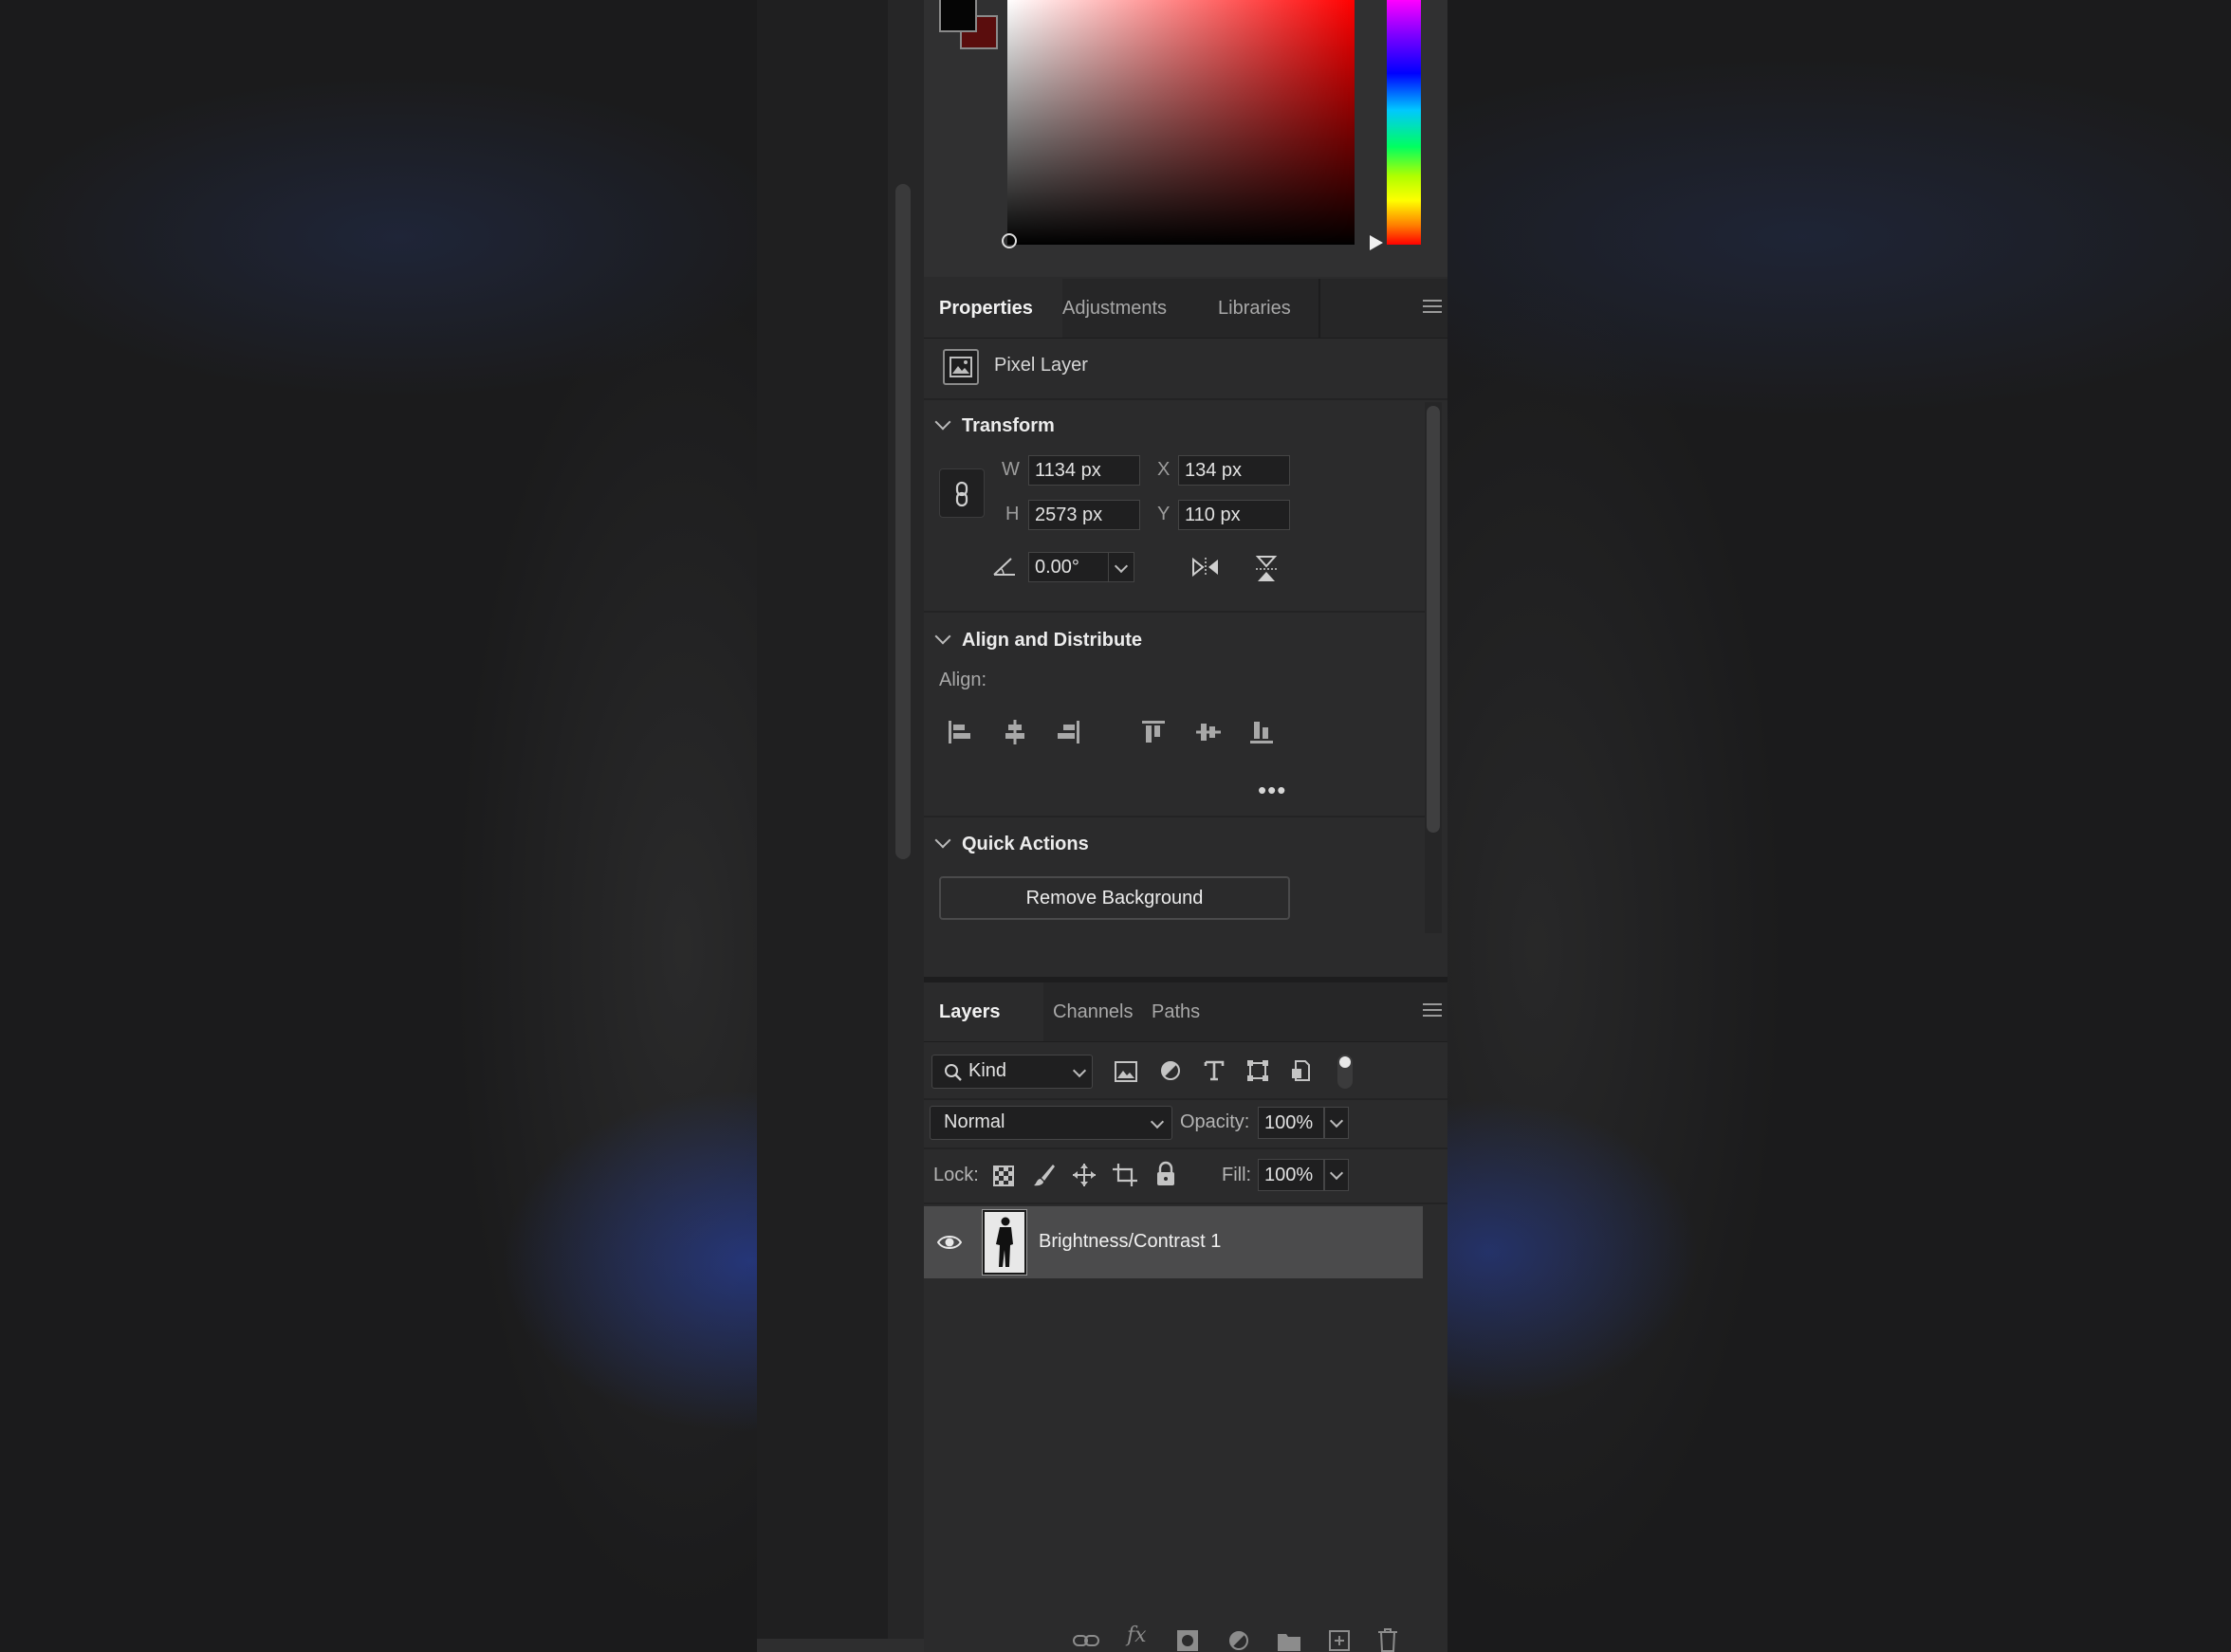  Describe the element at coordinates (1215, 1121) in the screenshot. I see `opacity-label: Opacity:` at that location.